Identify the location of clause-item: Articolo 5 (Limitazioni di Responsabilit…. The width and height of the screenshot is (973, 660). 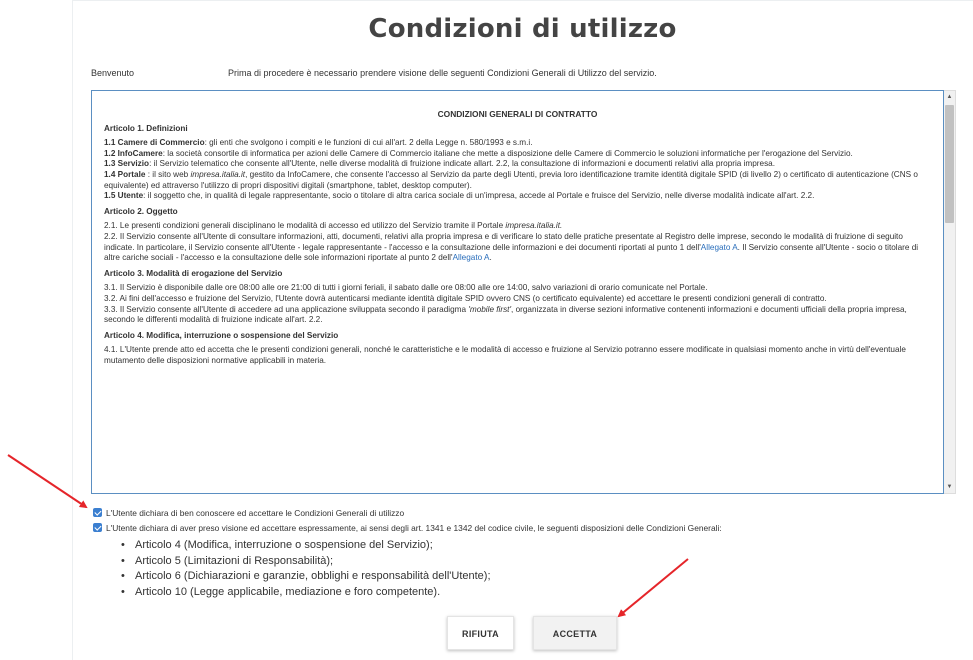
(306, 562).